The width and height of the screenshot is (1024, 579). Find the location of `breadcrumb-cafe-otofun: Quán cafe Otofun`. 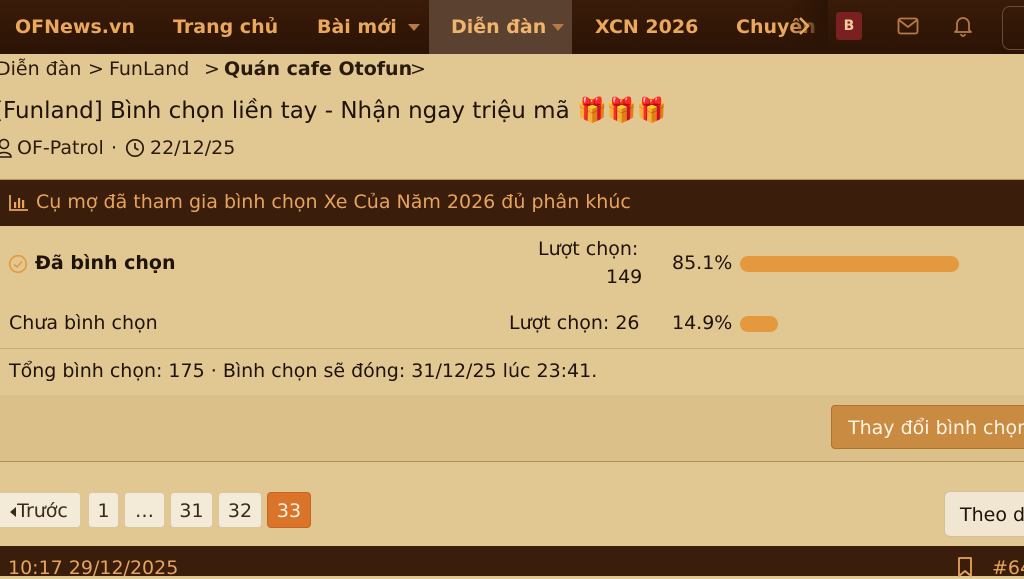

breadcrumb-cafe-otofun: Quán cafe Otofun is located at coordinates (318, 69).